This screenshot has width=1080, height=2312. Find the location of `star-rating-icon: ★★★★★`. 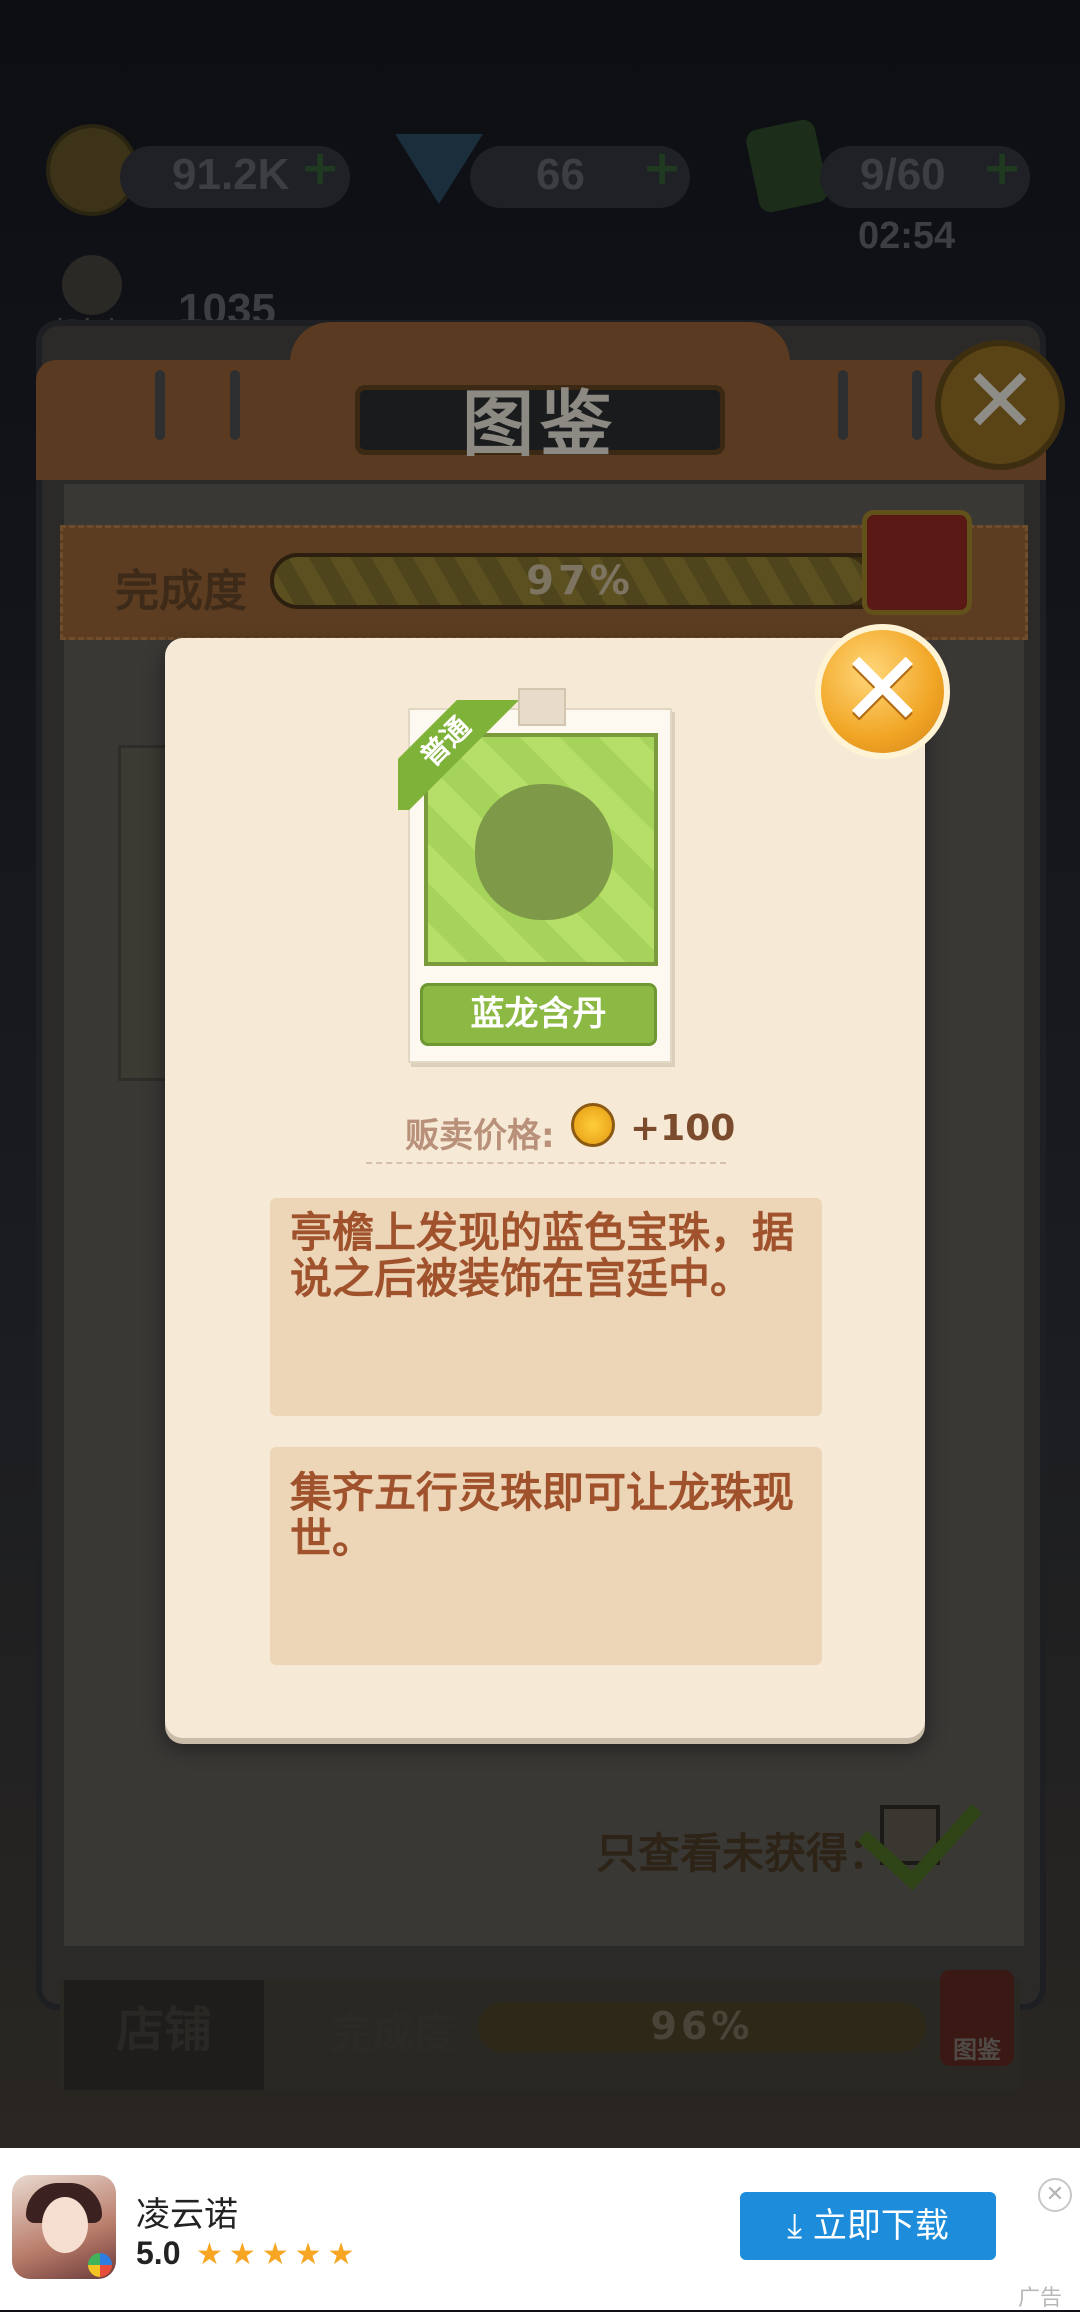

star-rating-icon: ★★★★★ is located at coordinates (278, 2254).